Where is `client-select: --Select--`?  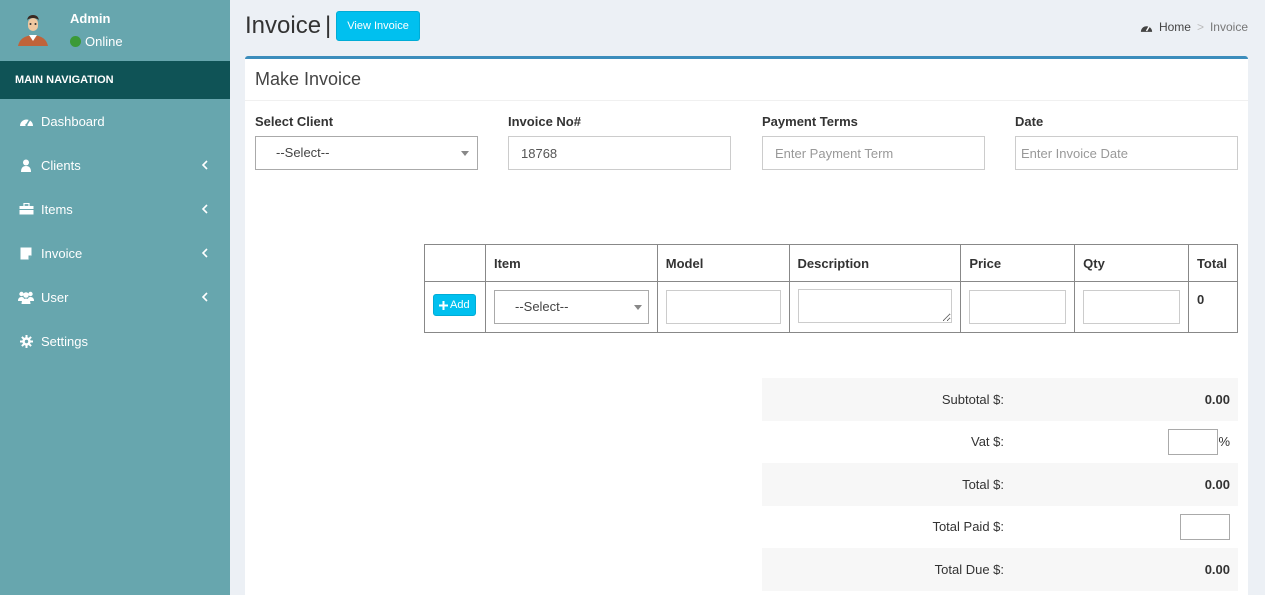
client-select: --Select-- is located at coordinates (366, 153).